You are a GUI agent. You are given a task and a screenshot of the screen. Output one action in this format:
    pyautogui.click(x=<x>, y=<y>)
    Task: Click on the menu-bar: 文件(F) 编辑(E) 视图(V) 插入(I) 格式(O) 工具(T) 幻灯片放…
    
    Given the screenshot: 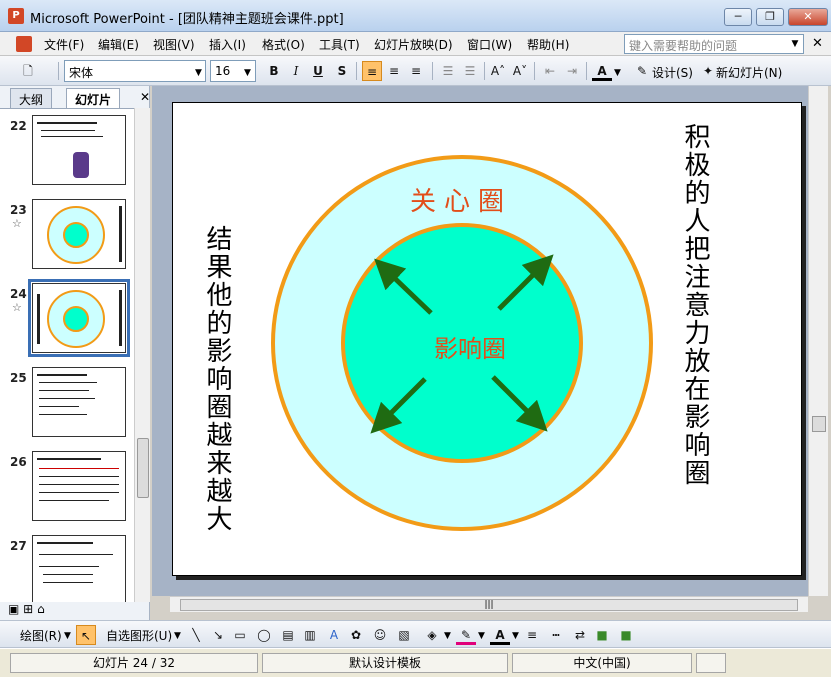 What is the action you would take?
    pyautogui.click(x=415, y=44)
    